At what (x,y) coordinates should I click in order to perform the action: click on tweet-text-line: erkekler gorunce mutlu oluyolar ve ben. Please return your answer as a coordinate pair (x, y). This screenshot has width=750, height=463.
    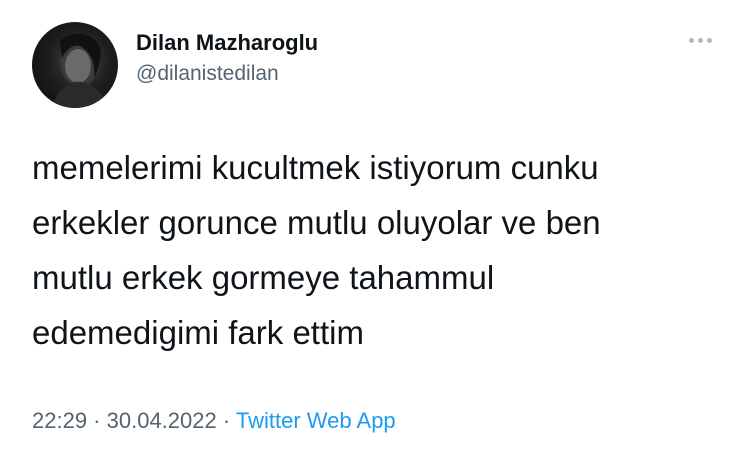
    Looking at the image, I should click on (316, 222).